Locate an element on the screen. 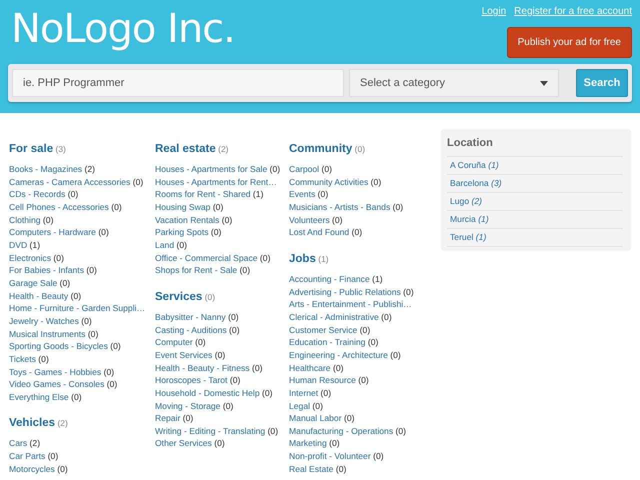 The image size is (640, 480). section-title: Jobs is located at coordinates (302, 258).